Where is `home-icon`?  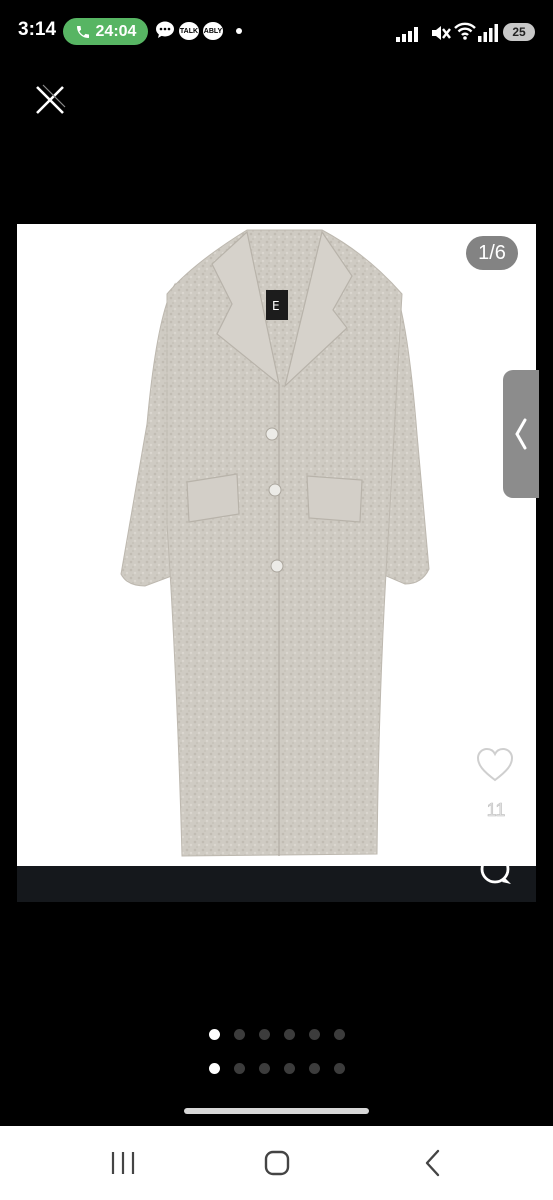
home-icon is located at coordinates (277, 1163).